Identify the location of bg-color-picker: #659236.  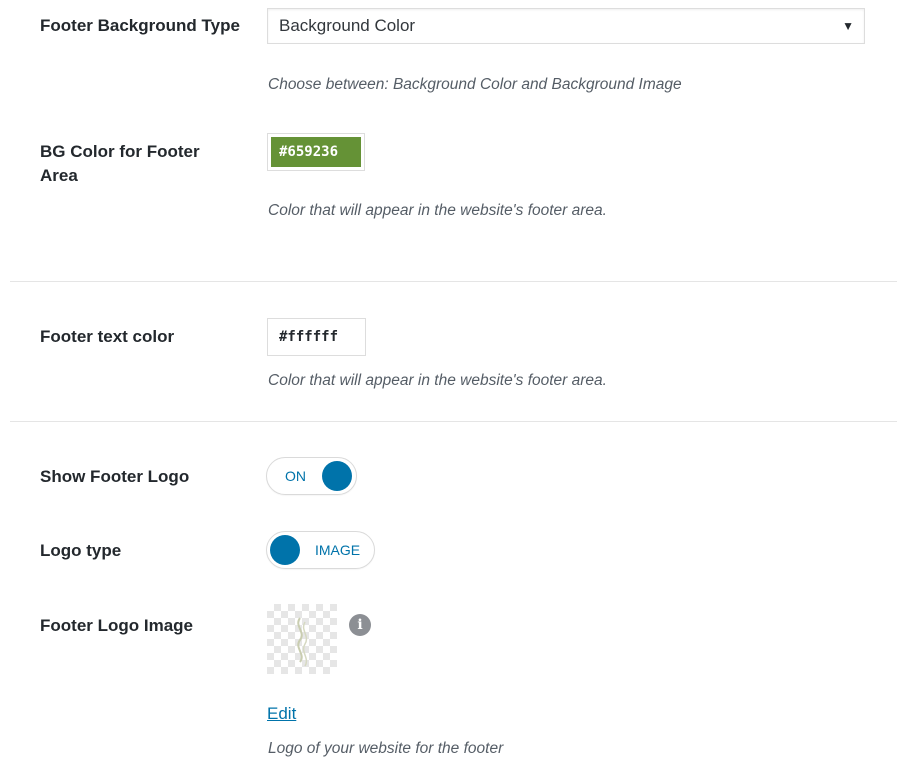
(316, 152).